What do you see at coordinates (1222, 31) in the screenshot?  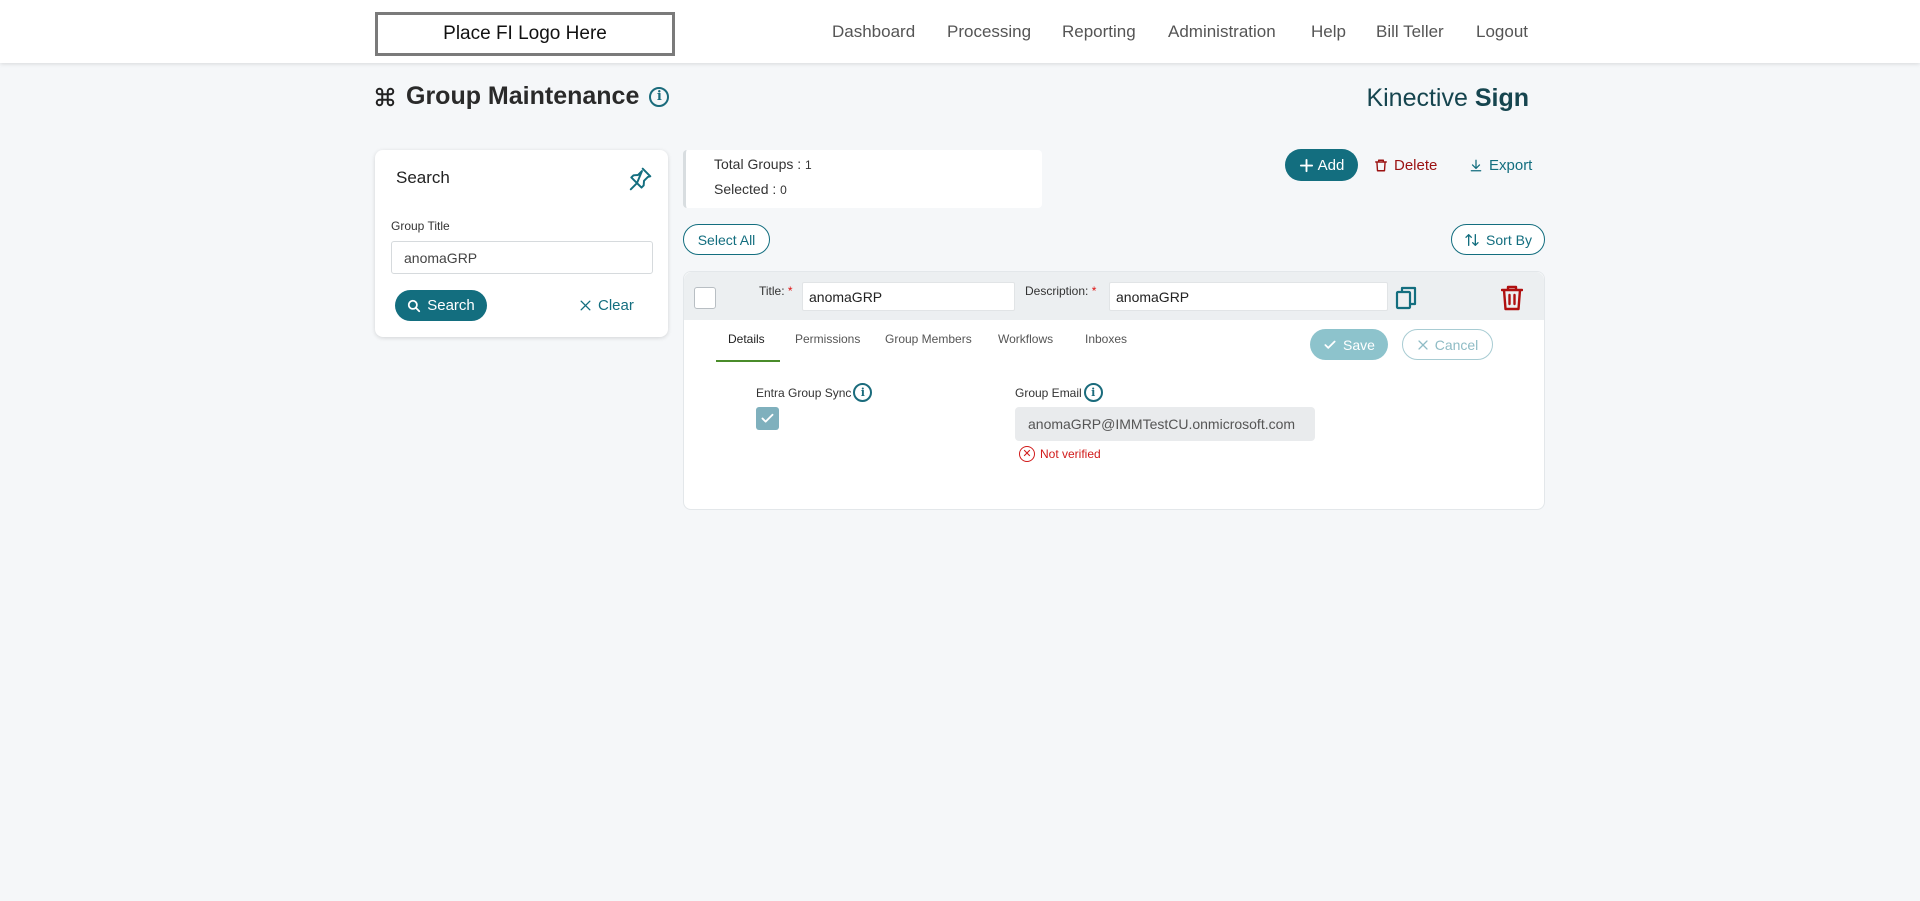 I see `nav-administration: Administration` at bounding box center [1222, 31].